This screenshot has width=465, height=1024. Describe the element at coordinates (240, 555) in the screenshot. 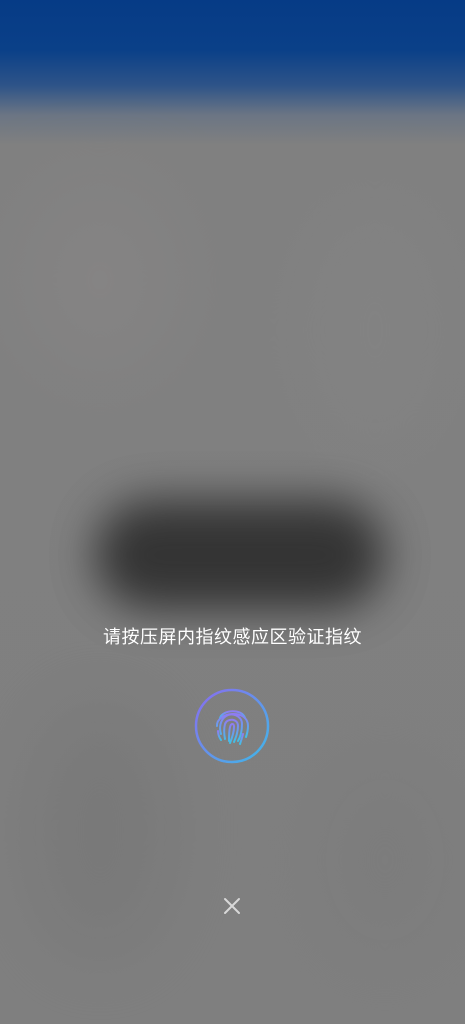

I see `blurred-dark-band` at that location.